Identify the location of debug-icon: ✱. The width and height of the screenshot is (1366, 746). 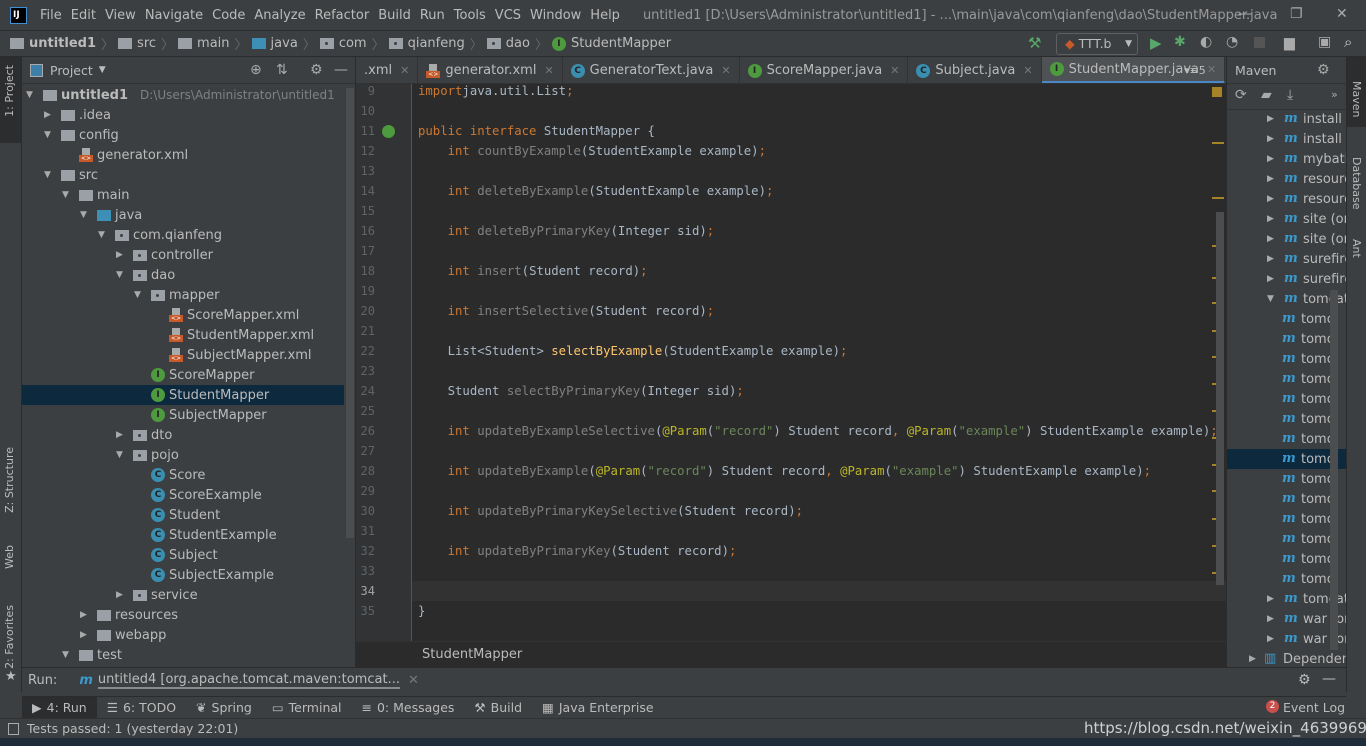
(1180, 42).